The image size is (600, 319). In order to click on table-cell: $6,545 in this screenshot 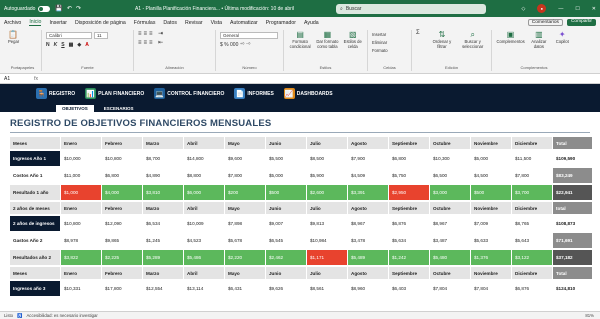, I will do `click(286, 241)`.